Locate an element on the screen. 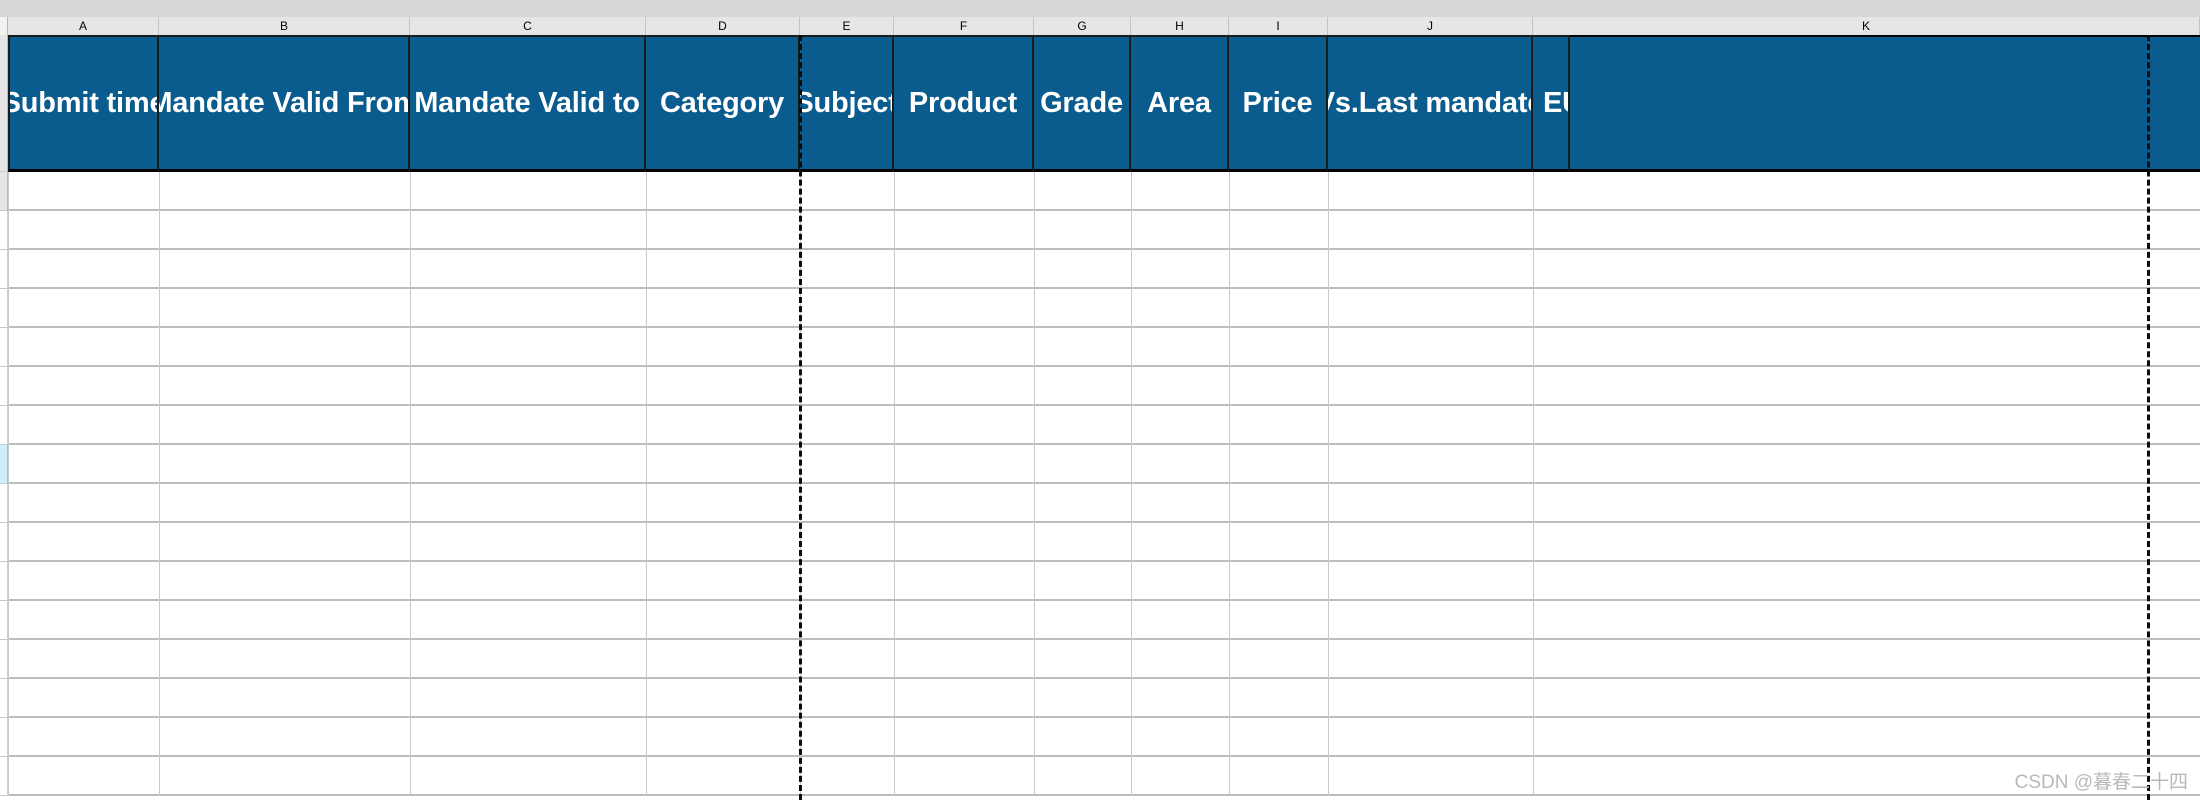 This screenshot has height=800, width=2200. column-letter-b: B is located at coordinates (284, 26).